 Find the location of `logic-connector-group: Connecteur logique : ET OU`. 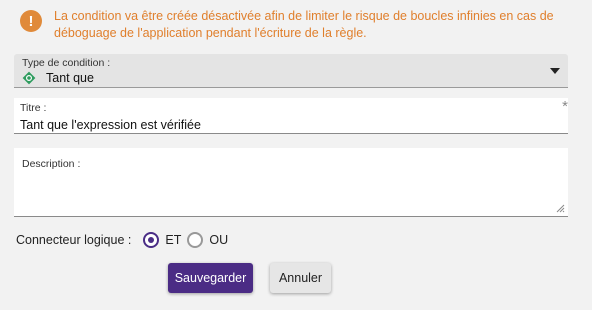

logic-connector-group: Connecteur logique : ET OU is located at coordinates (125, 240).